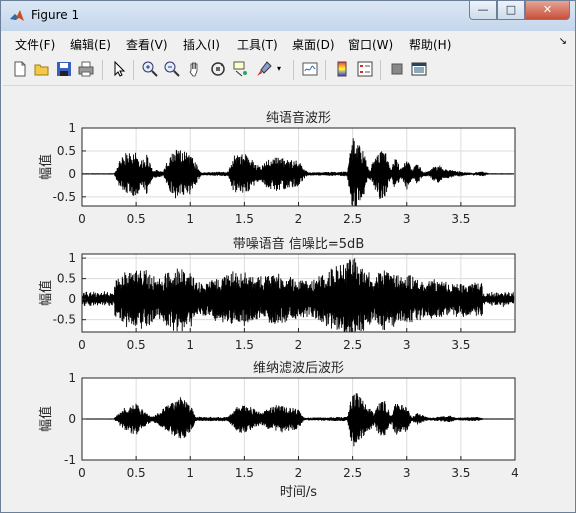  Describe the element at coordinates (563, 41) in the screenshot. I see `menu-dock-arrow-icon: ↘` at that location.